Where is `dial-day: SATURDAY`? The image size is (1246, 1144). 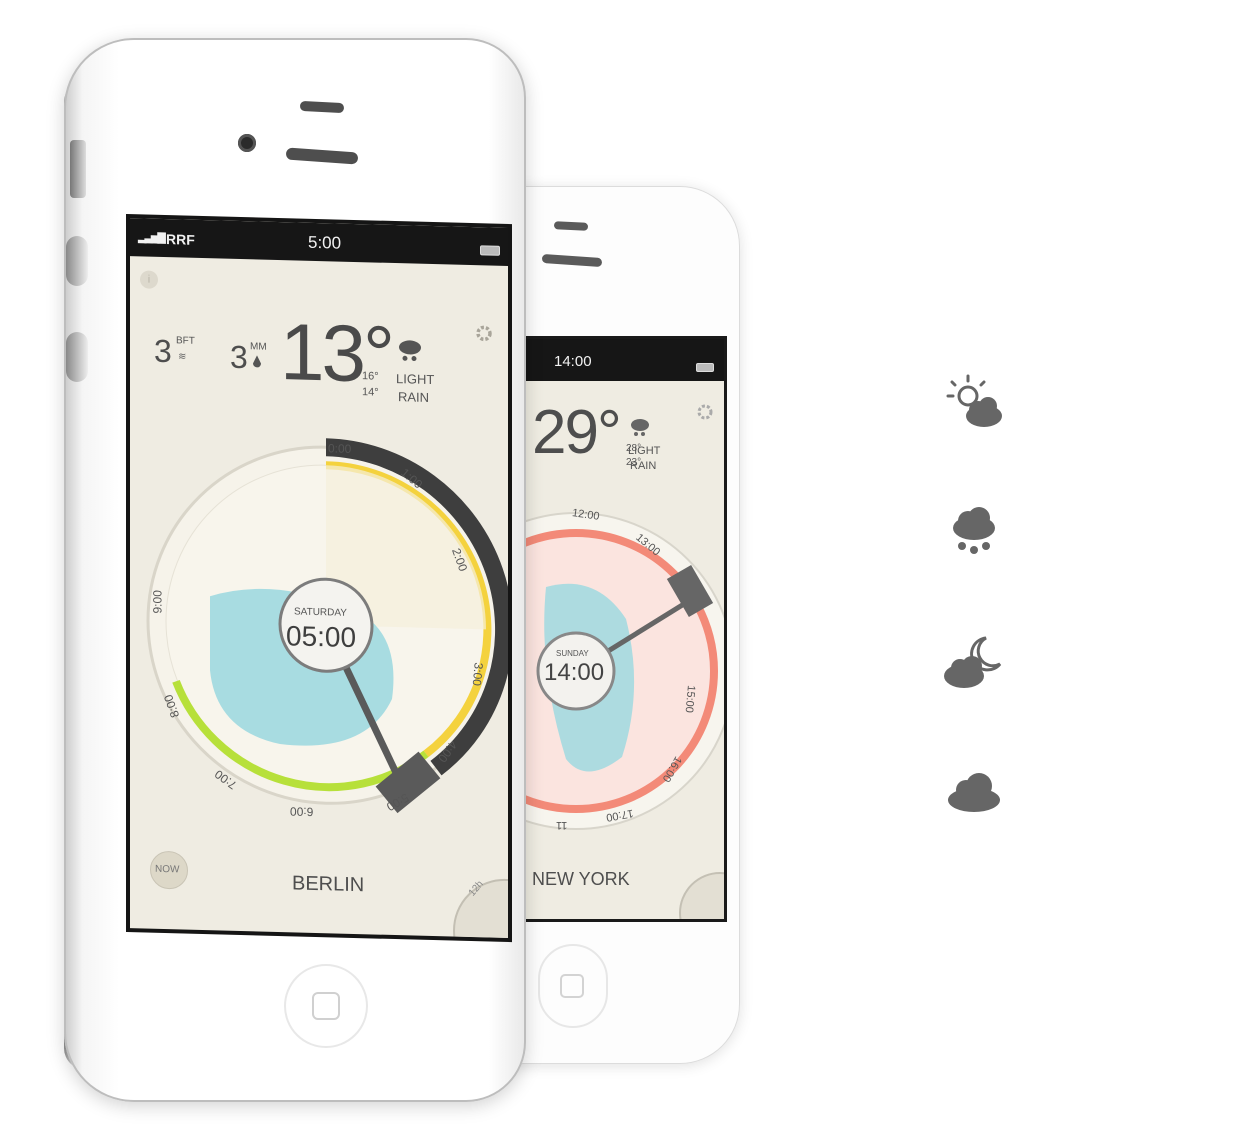
dial-day: SATURDAY is located at coordinates (320, 612).